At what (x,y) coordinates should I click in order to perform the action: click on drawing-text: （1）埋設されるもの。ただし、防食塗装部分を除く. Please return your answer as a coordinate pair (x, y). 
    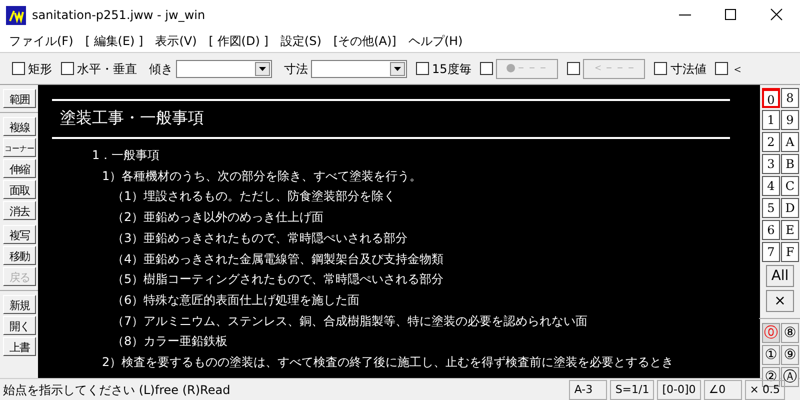
    Looking at the image, I should click on (254, 197).